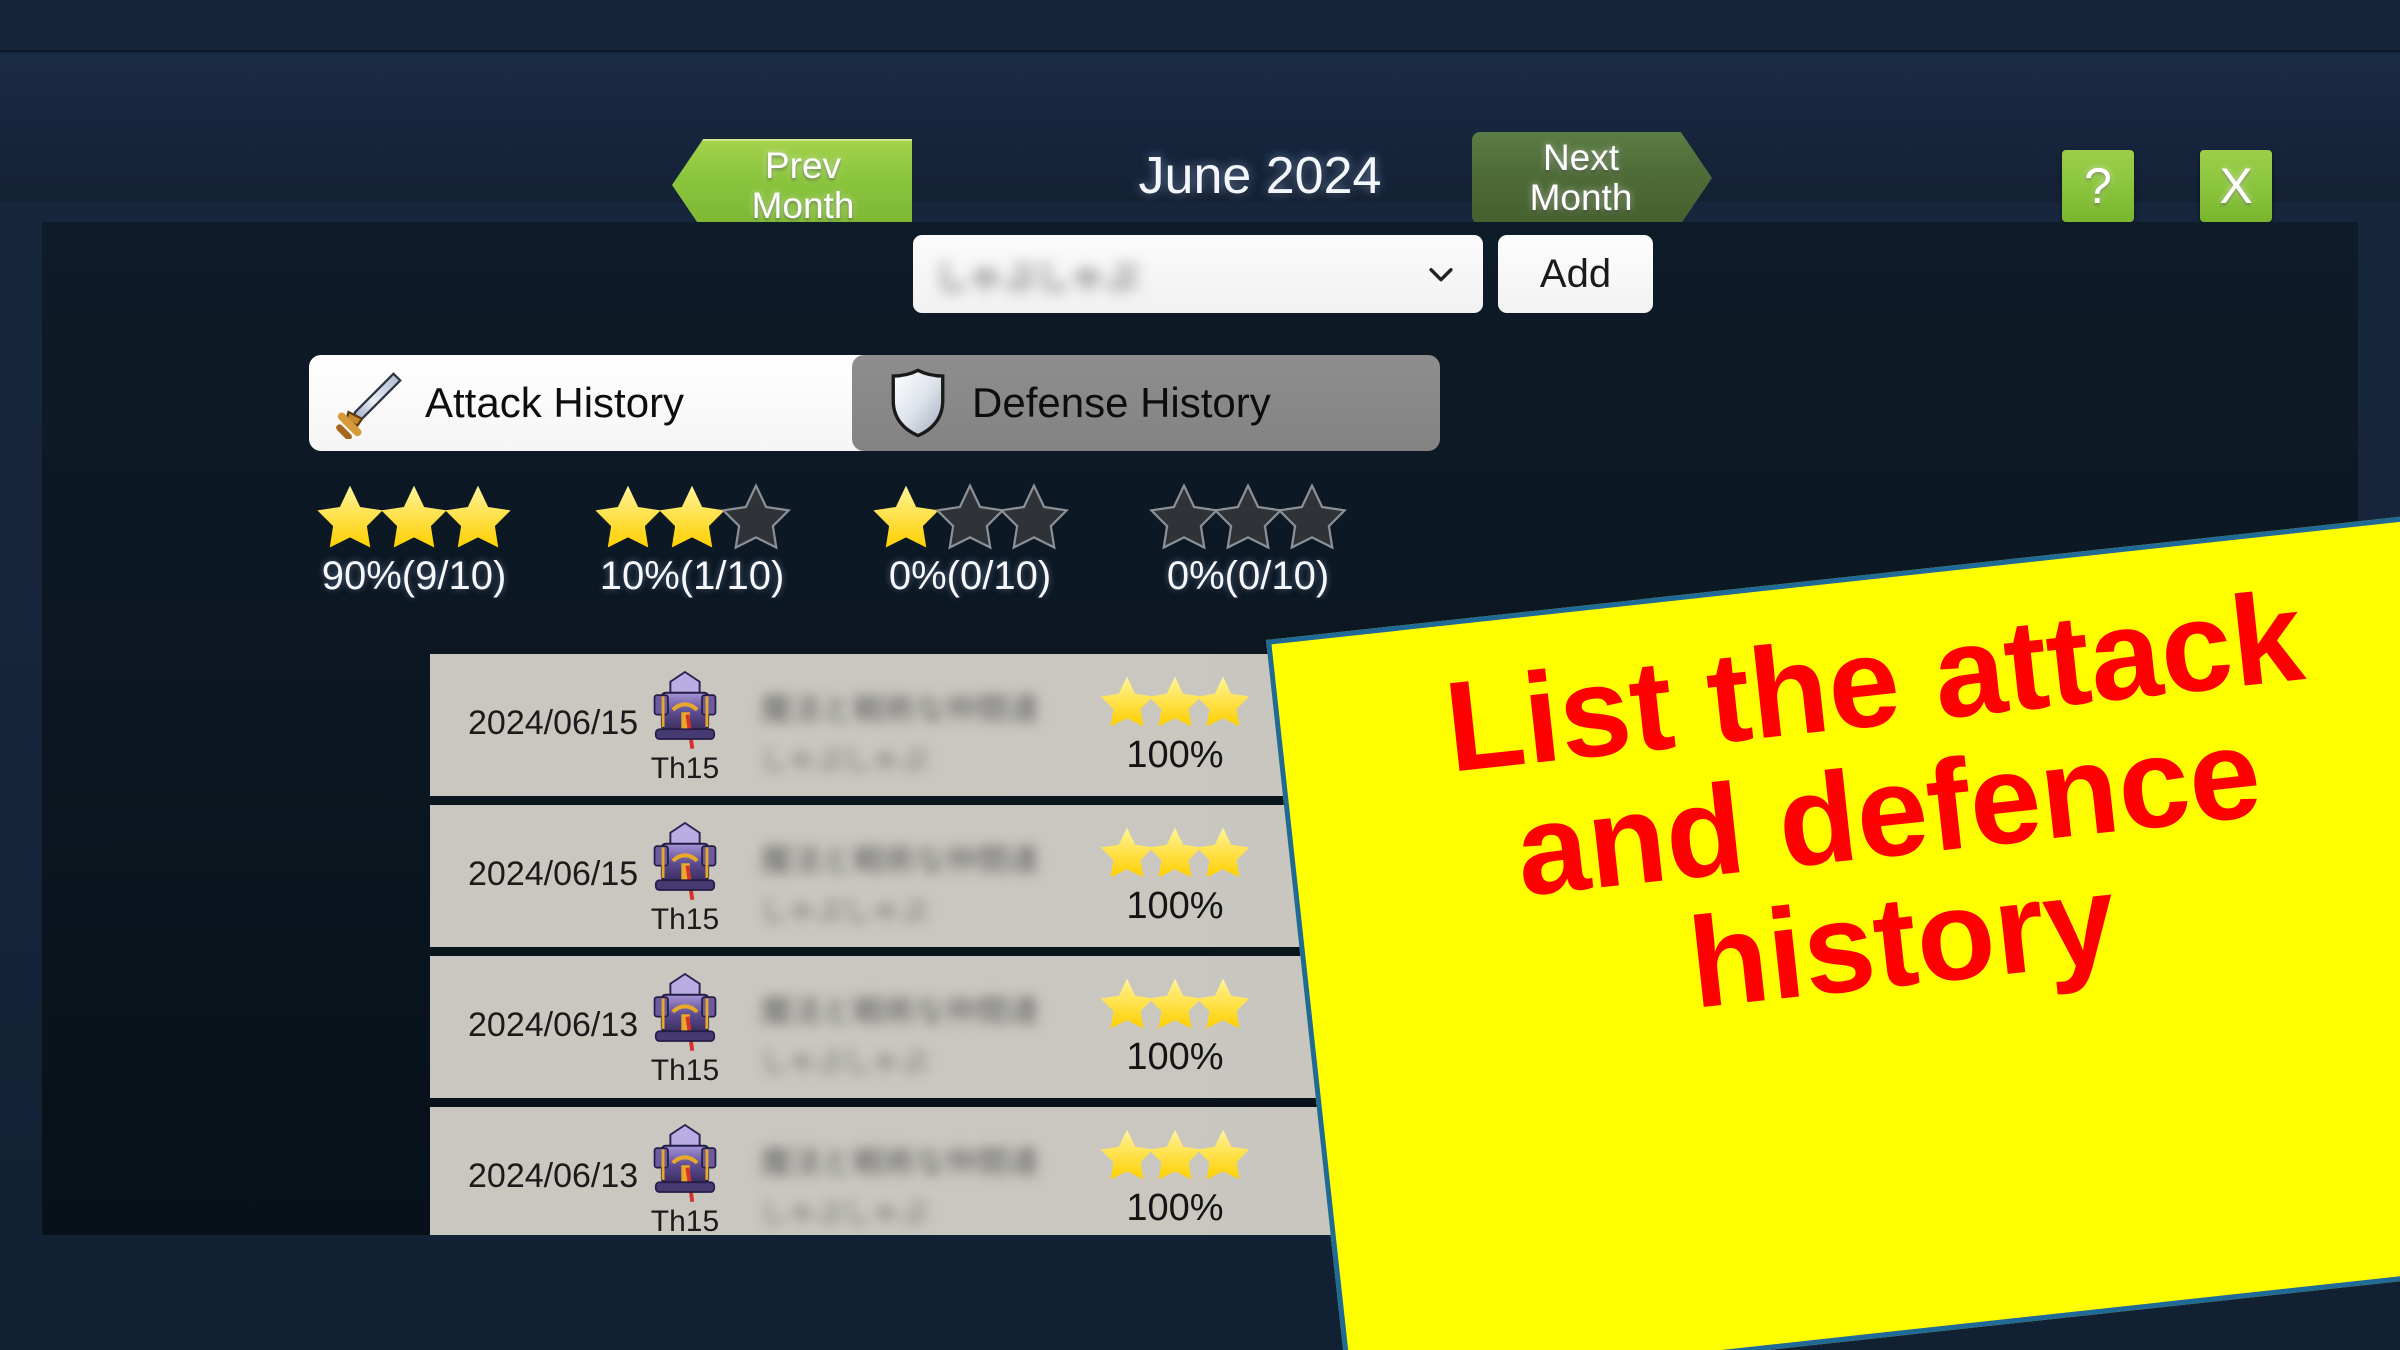 The width and height of the screenshot is (2400, 1350). What do you see at coordinates (1581, 177) in the screenshot?
I see `next-month-label: Next Month` at bounding box center [1581, 177].